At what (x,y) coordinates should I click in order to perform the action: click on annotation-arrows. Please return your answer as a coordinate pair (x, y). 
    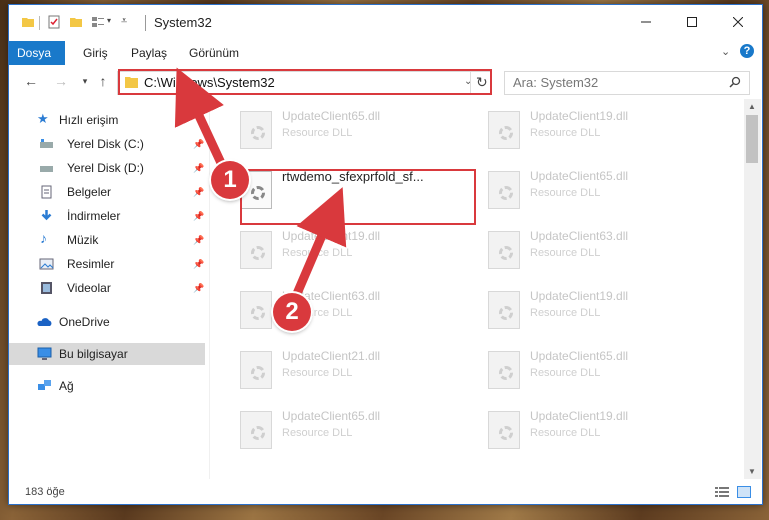
    Looking at the image, I should click on (260, 191).